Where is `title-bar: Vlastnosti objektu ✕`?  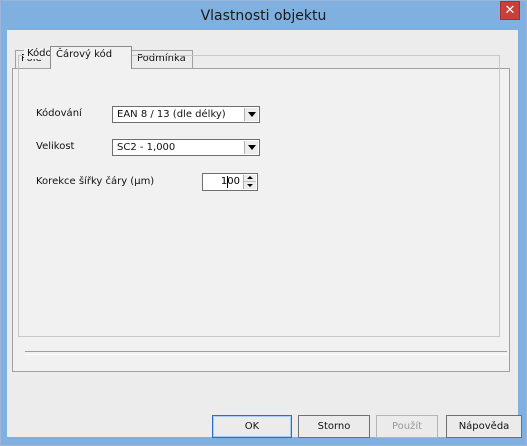 title-bar: Vlastnosti objektu ✕ is located at coordinates (263, 16).